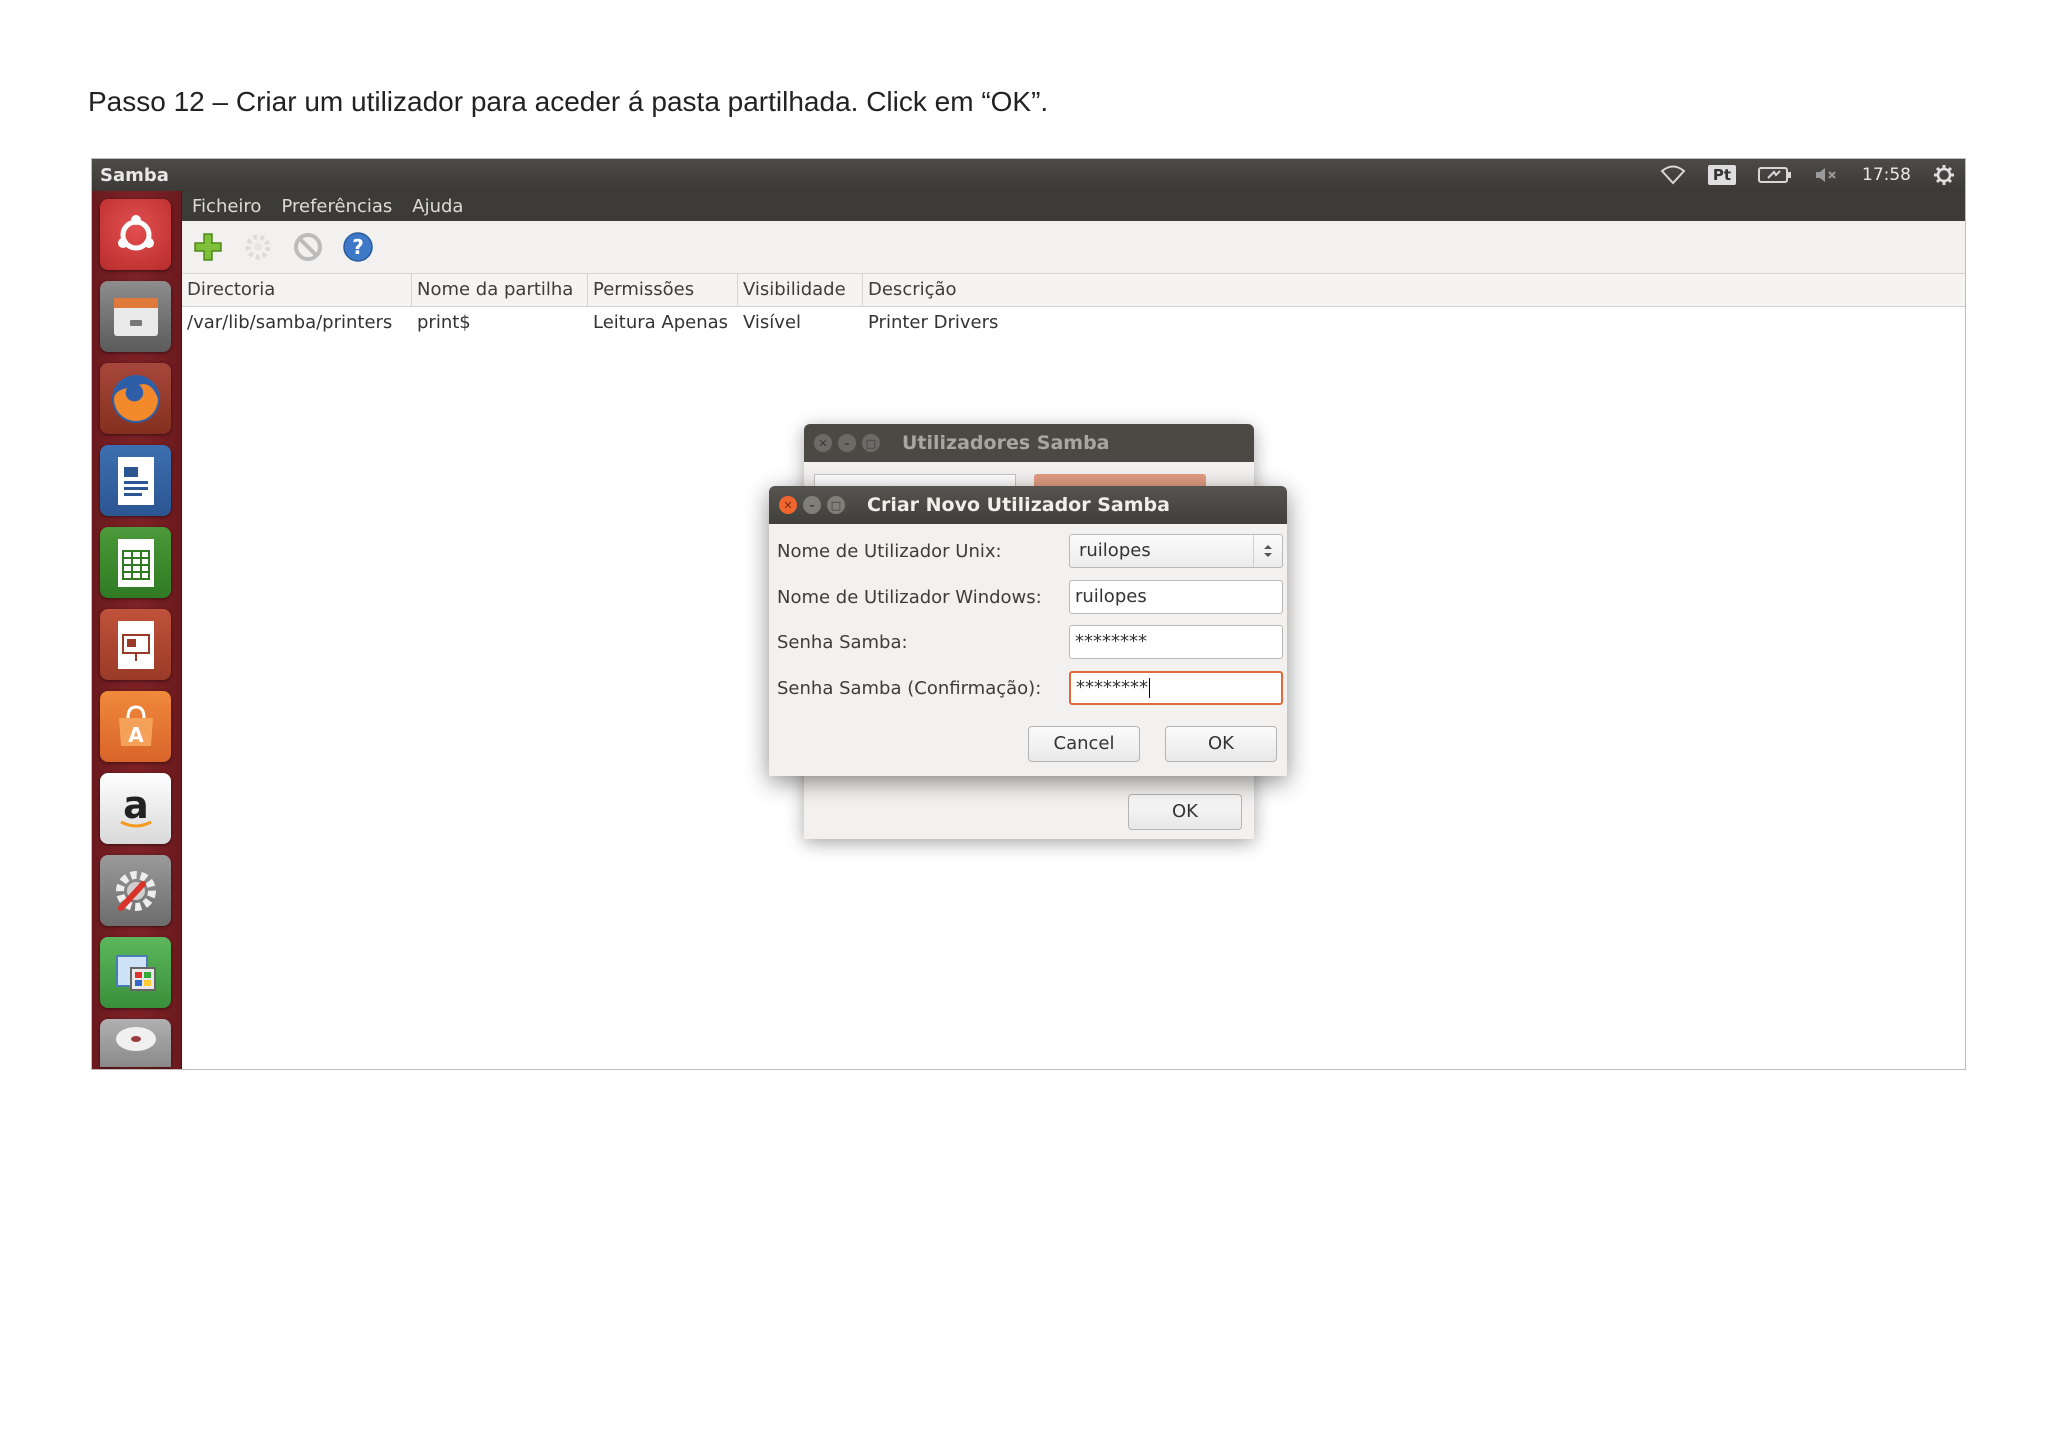 Image resolution: width=2048 pixels, height=1447 pixels. What do you see at coordinates (444, 322) in the screenshot?
I see `cell-share-name: print$` at bounding box center [444, 322].